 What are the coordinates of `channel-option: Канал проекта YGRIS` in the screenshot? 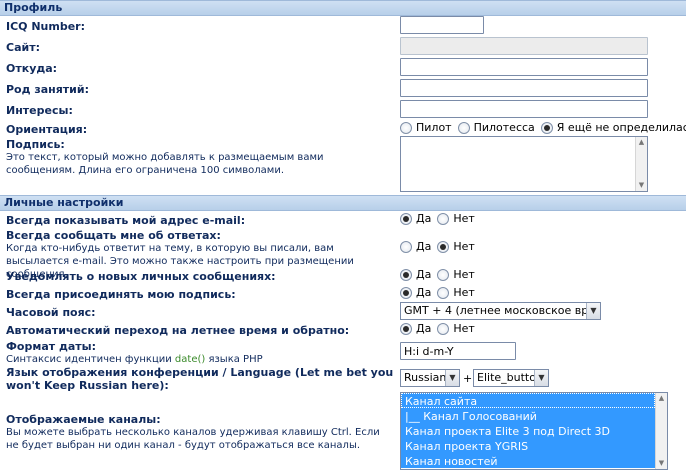 It's located at (528, 445).